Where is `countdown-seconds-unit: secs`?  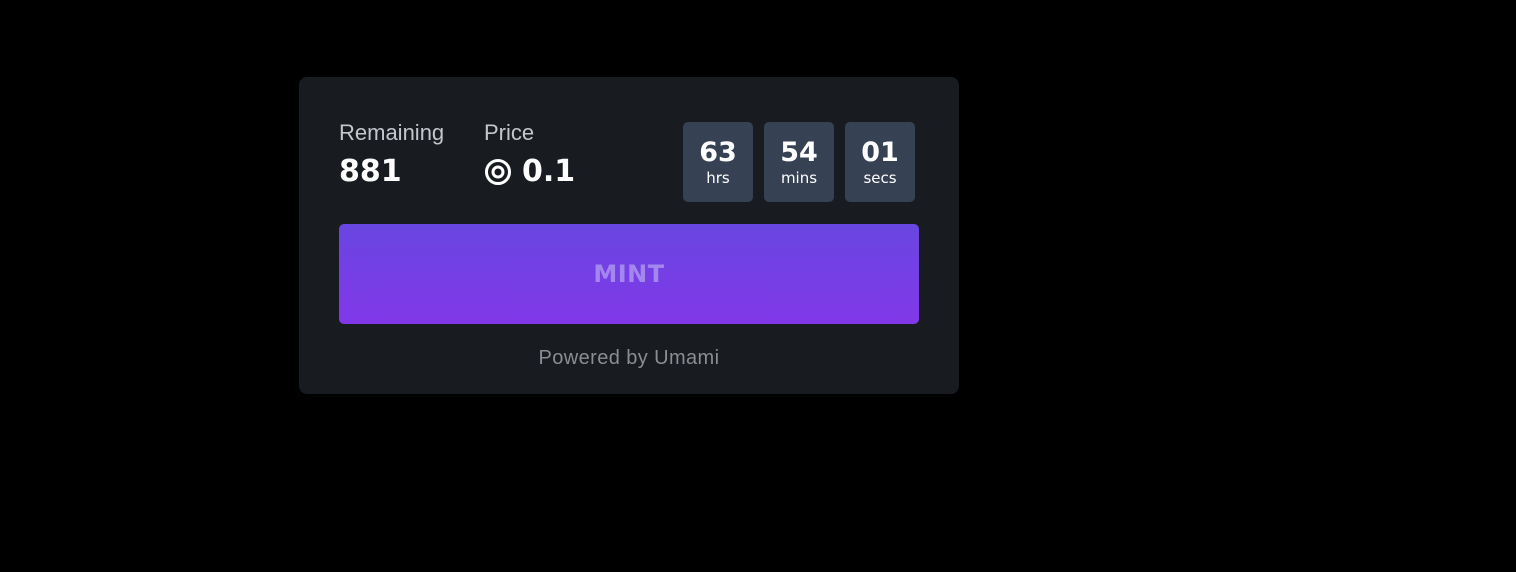 countdown-seconds-unit: secs is located at coordinates (880, 177).